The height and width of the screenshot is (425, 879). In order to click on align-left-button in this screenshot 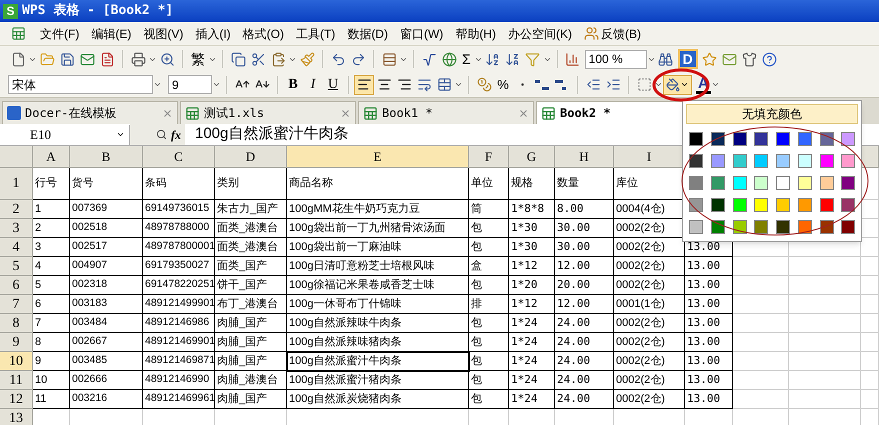, I will do `click(364, 84)`.